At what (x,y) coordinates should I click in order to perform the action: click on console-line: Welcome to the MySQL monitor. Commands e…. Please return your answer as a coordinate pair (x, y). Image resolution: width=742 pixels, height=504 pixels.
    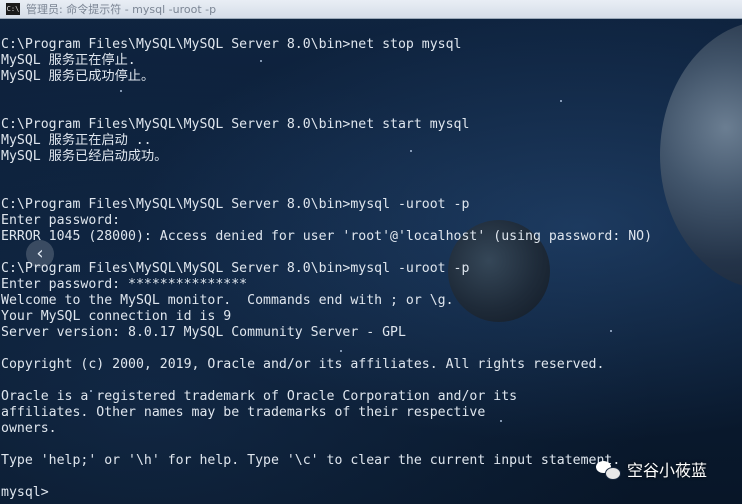
    Looking at the image, I should click on (227, 300).